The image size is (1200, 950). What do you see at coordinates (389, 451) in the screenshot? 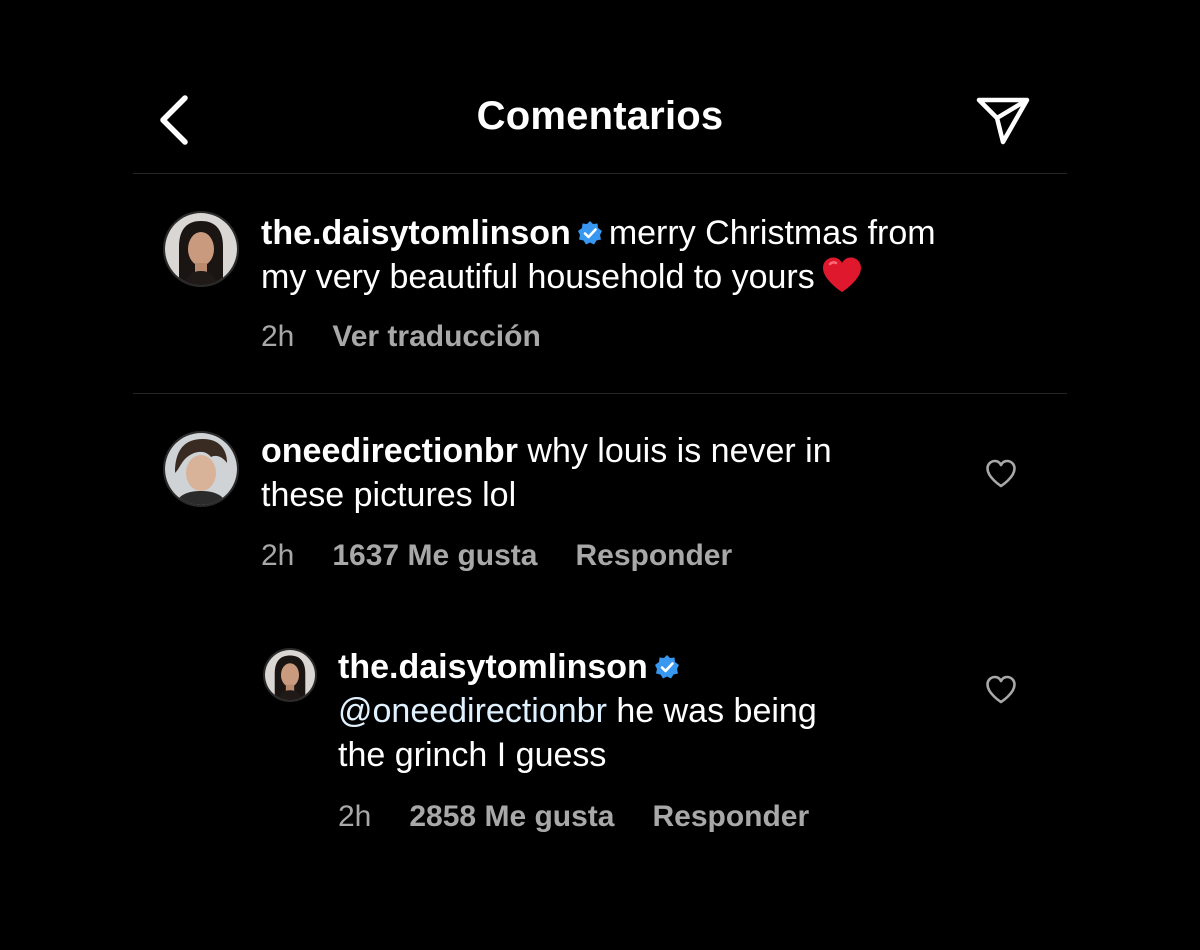
I see `comment-username: oneedirectionbr` at bounding box center [389, 451].